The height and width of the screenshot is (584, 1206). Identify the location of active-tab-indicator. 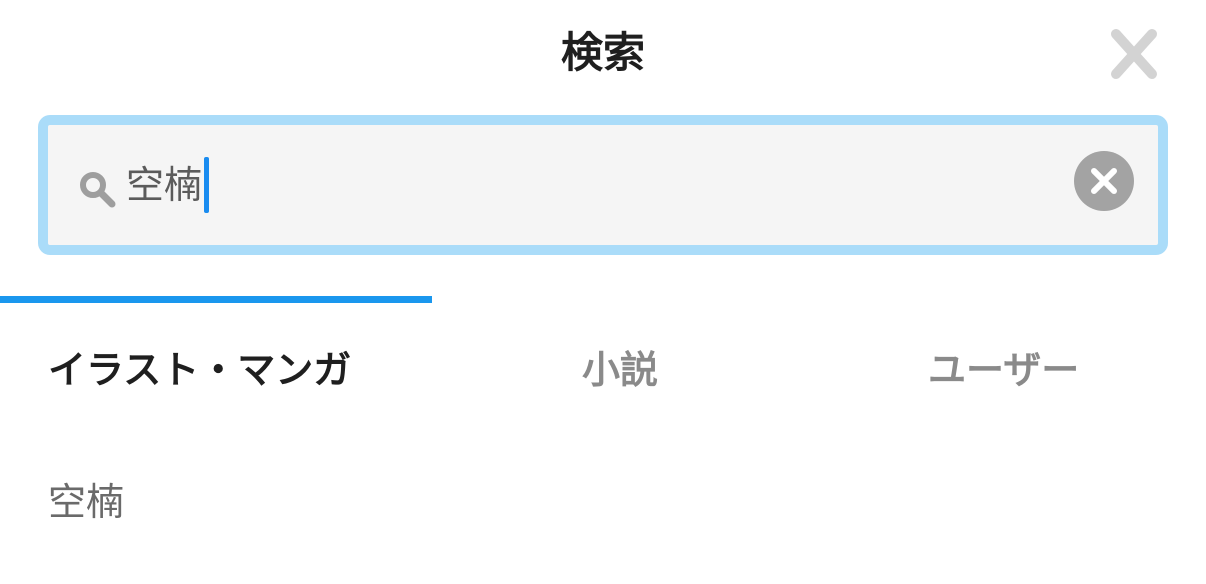
(216, 299).